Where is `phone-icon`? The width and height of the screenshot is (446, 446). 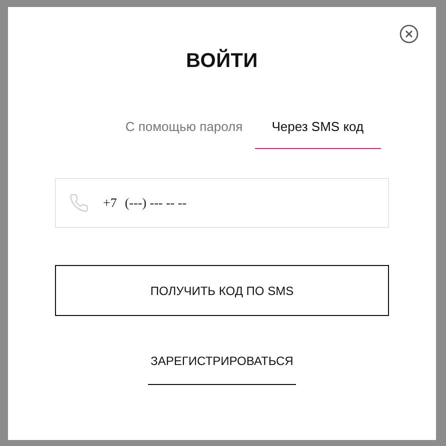 phone-icon is located at coordinates (79, 203).